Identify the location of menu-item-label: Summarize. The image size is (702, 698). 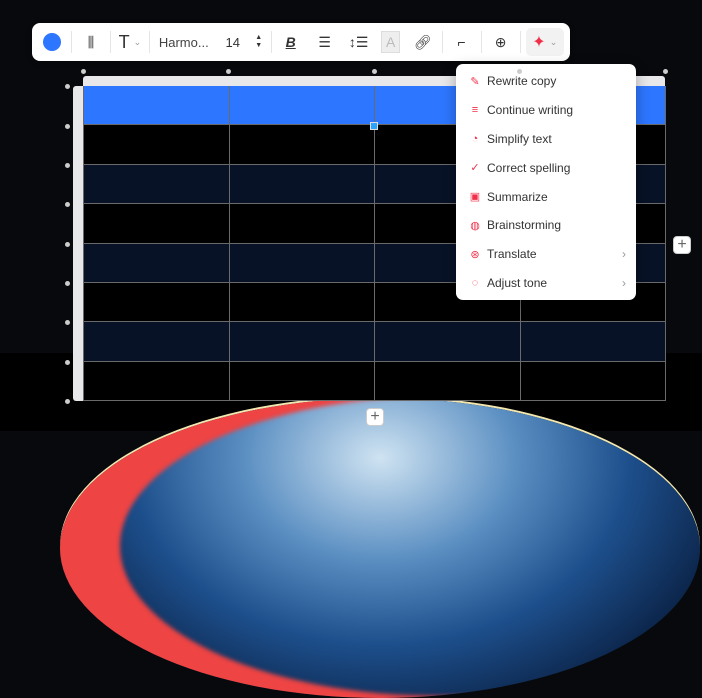
(517, 196).